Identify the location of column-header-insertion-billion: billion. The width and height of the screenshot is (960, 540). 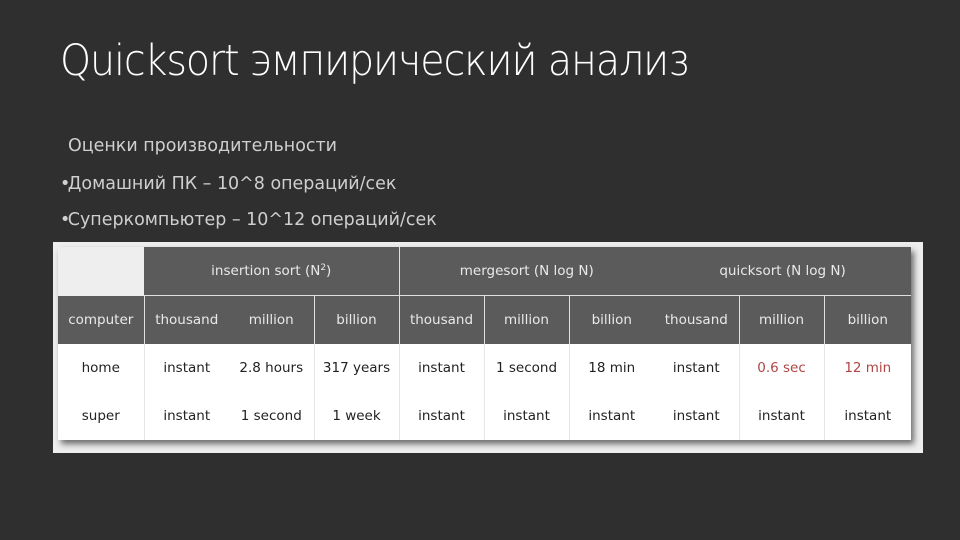
(356, 319).